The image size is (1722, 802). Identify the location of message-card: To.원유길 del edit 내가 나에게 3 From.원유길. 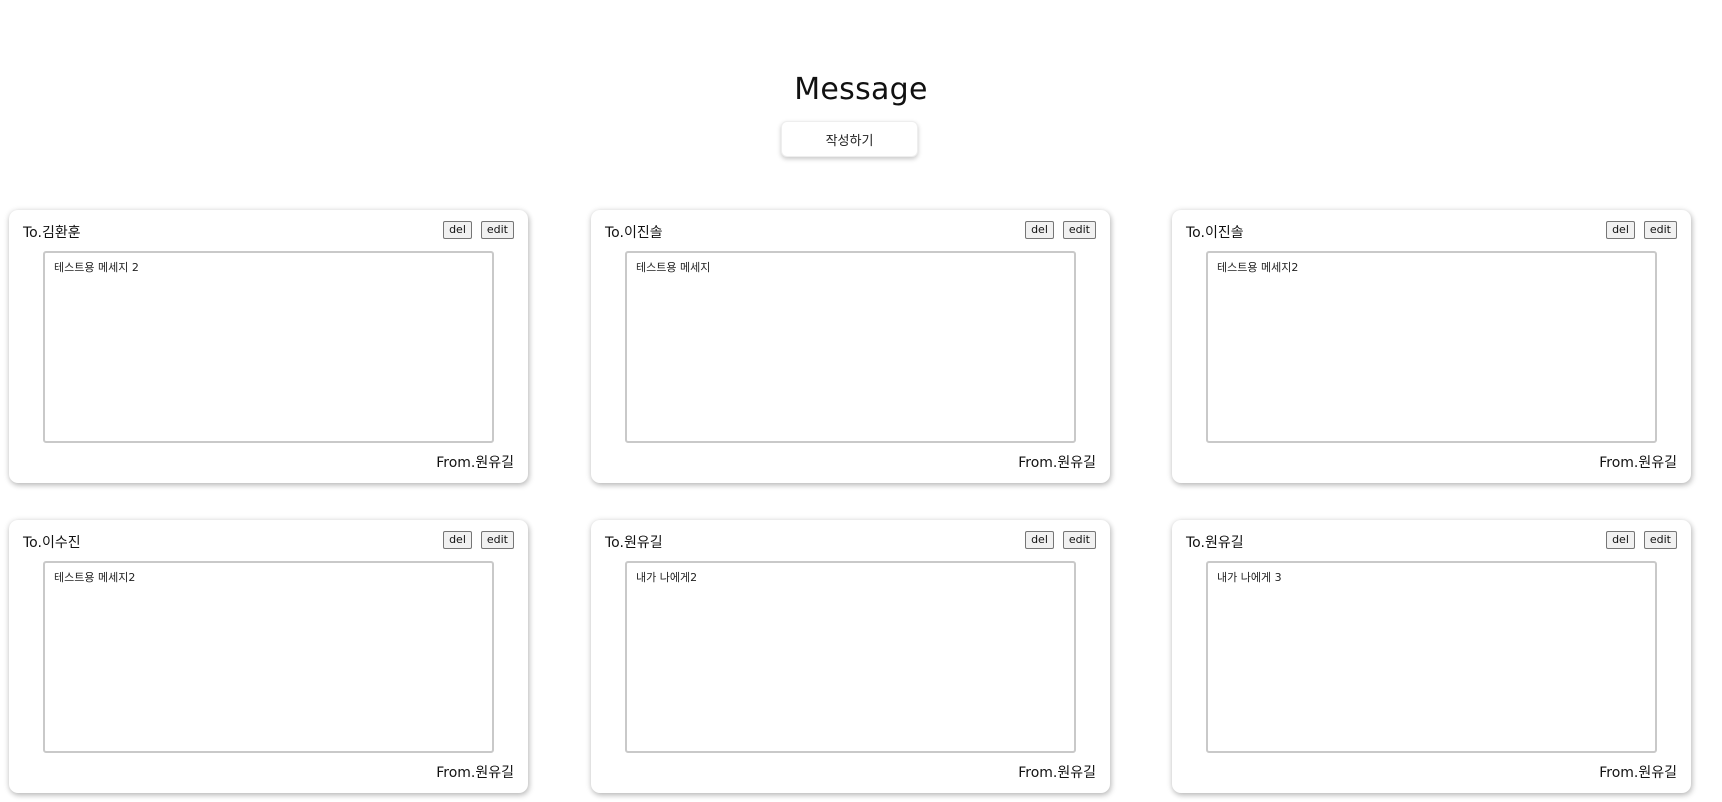
(1431, 656).